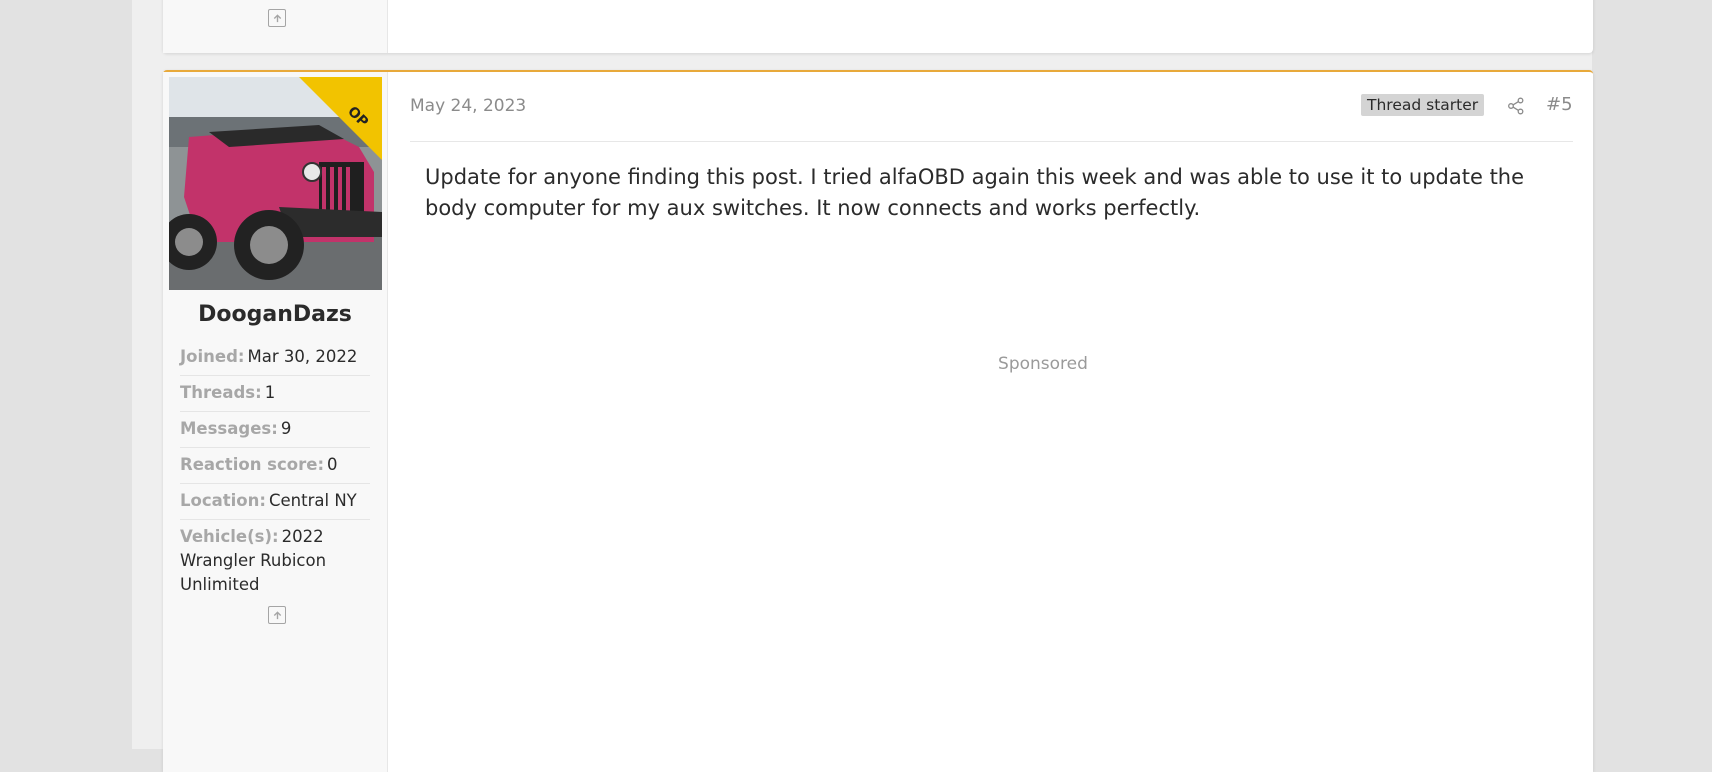 Image resolution: width=1712 pixels, height=772 pixels. What do you see at coordinates (1559, 104) in the screenshot?
I see `post-number-link: #5` at bounding box center [1559, 104].